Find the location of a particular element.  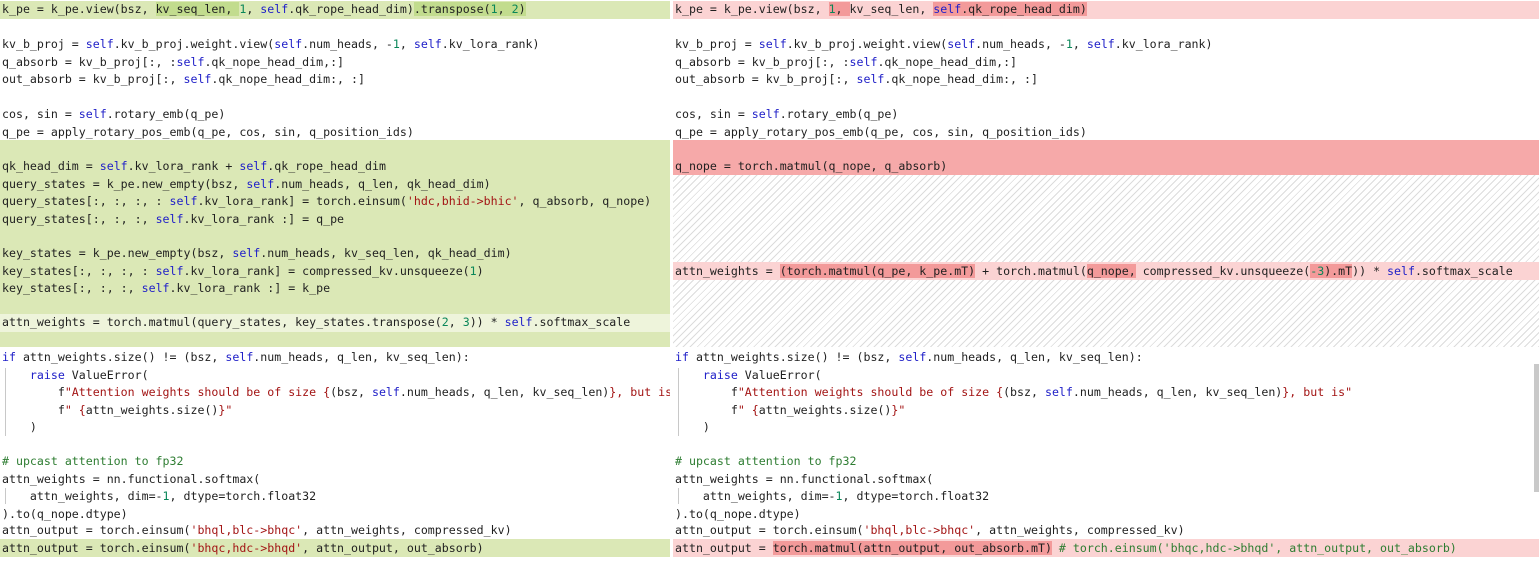

code-line: q_nope = torch.matmul(q_nope, q_absorb) is located at coordinates (1106, 167).